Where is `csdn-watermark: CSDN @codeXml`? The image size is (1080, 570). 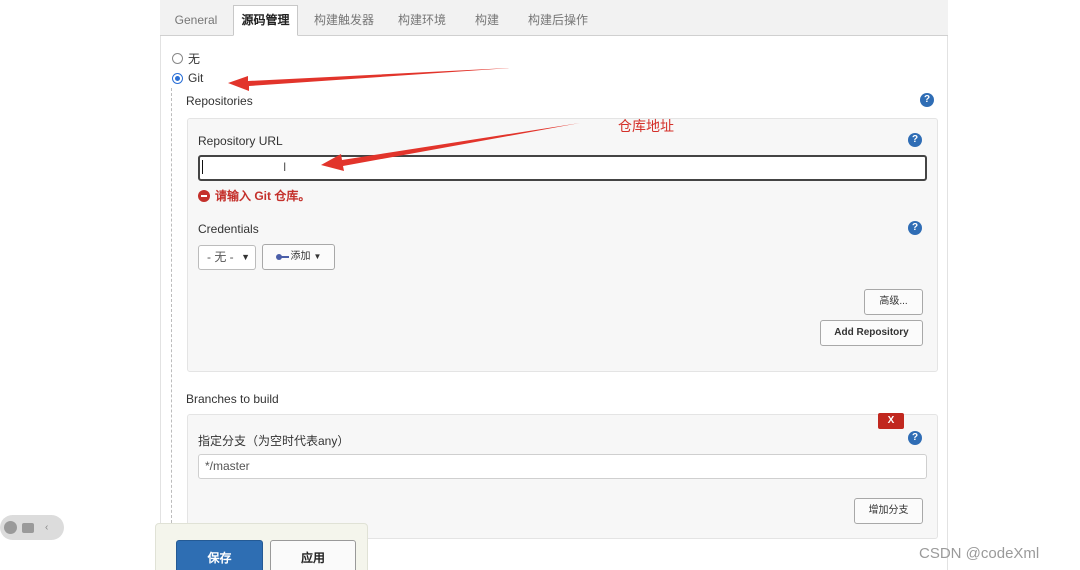
csdn-watermark: CSDN @codeXml is located at coordinates (979, 553).